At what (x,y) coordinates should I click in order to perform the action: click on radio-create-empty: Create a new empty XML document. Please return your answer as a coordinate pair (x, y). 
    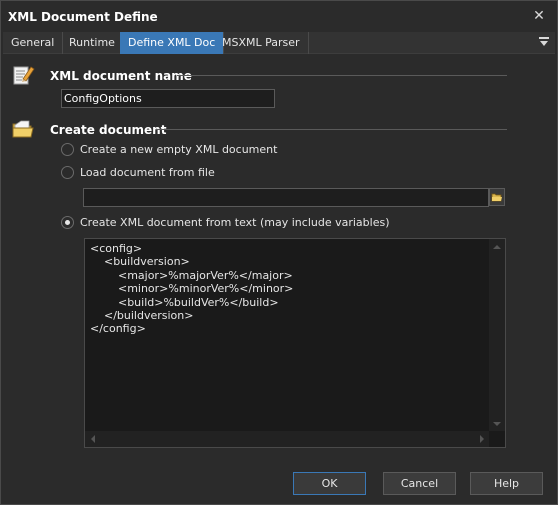
    Looking at the image, I should click on (211, 150).